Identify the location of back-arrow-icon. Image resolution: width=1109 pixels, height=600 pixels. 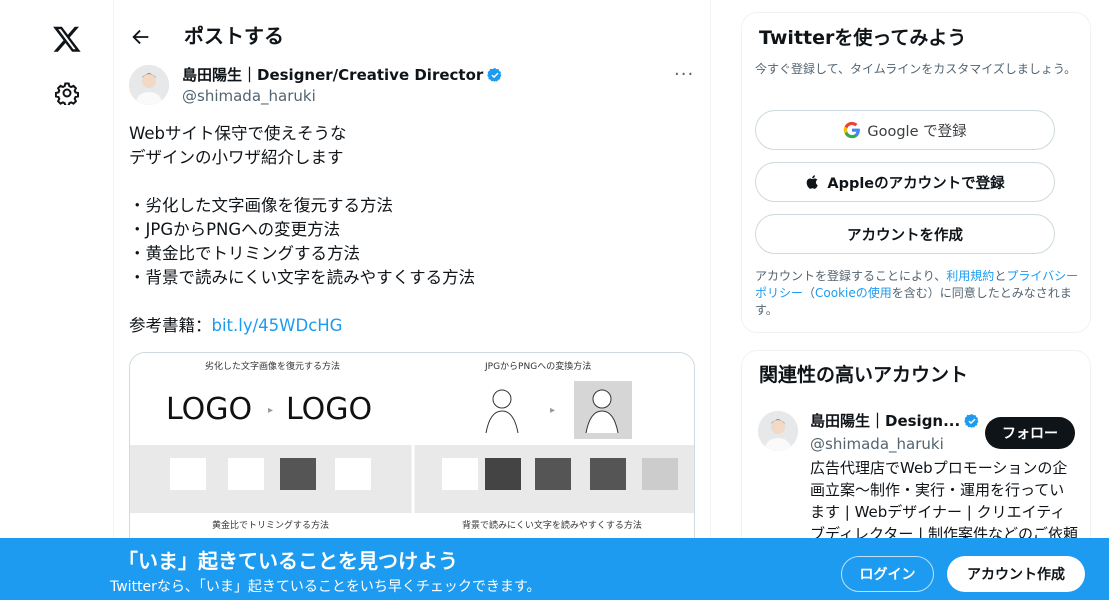
(141, 37).